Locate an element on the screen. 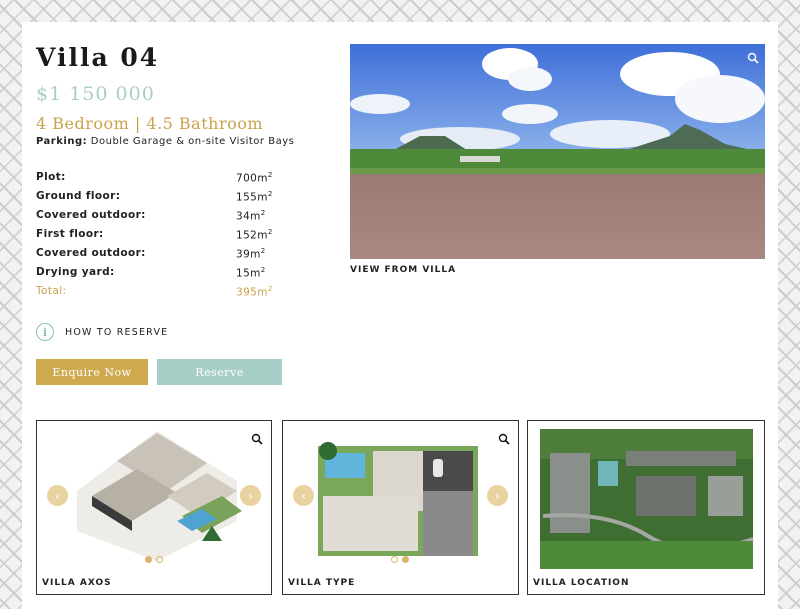 The width and height of the screenshot is (800, 609). spec-value: 34m2 is located at coordinates (251, 216).